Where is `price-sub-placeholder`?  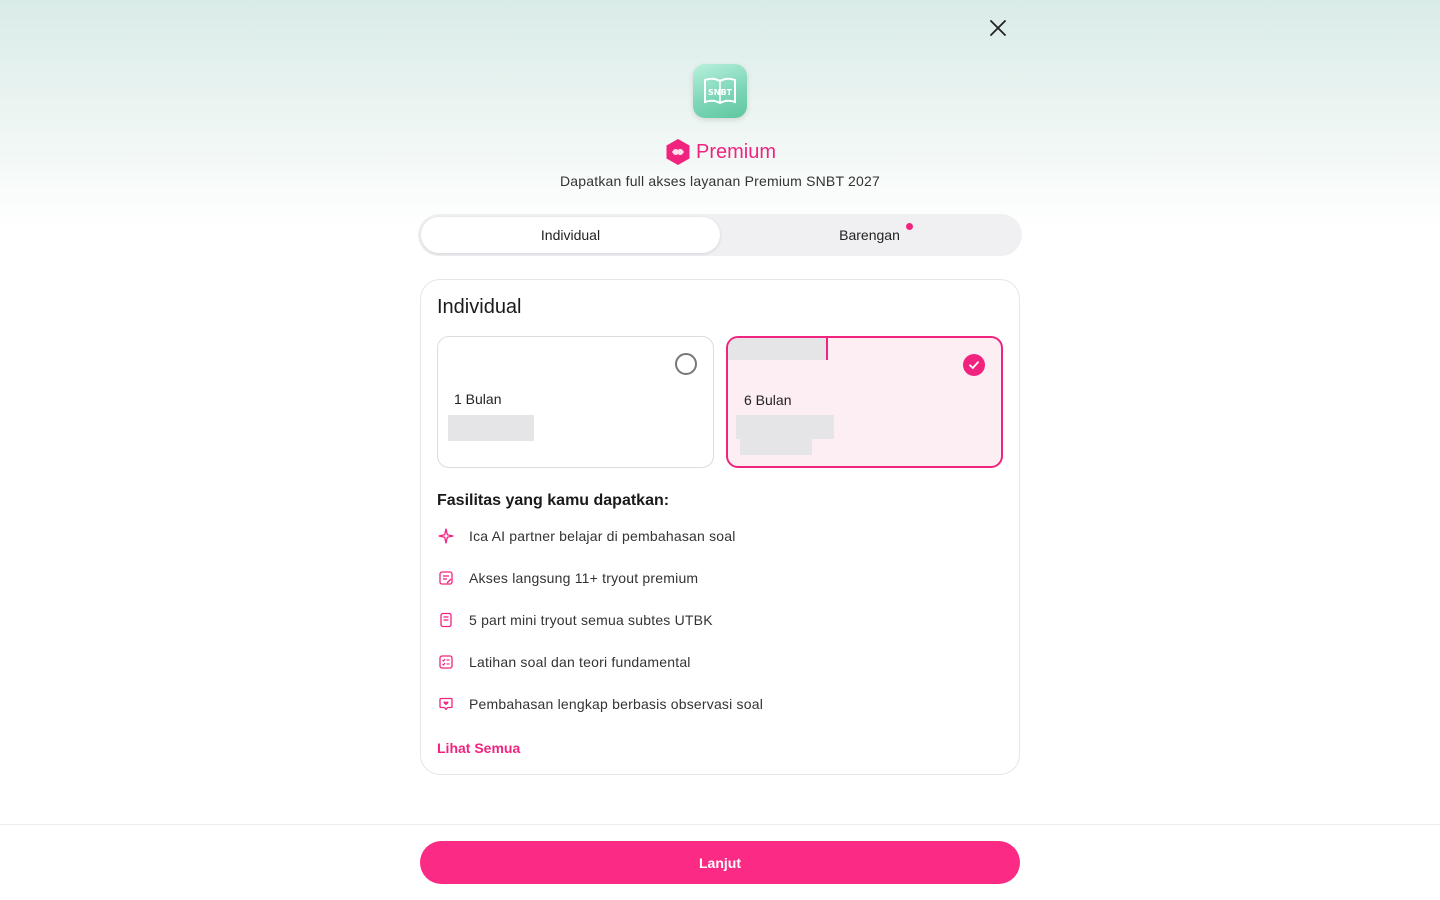 price-sub-placeholder is located at coordinates (776, 447).